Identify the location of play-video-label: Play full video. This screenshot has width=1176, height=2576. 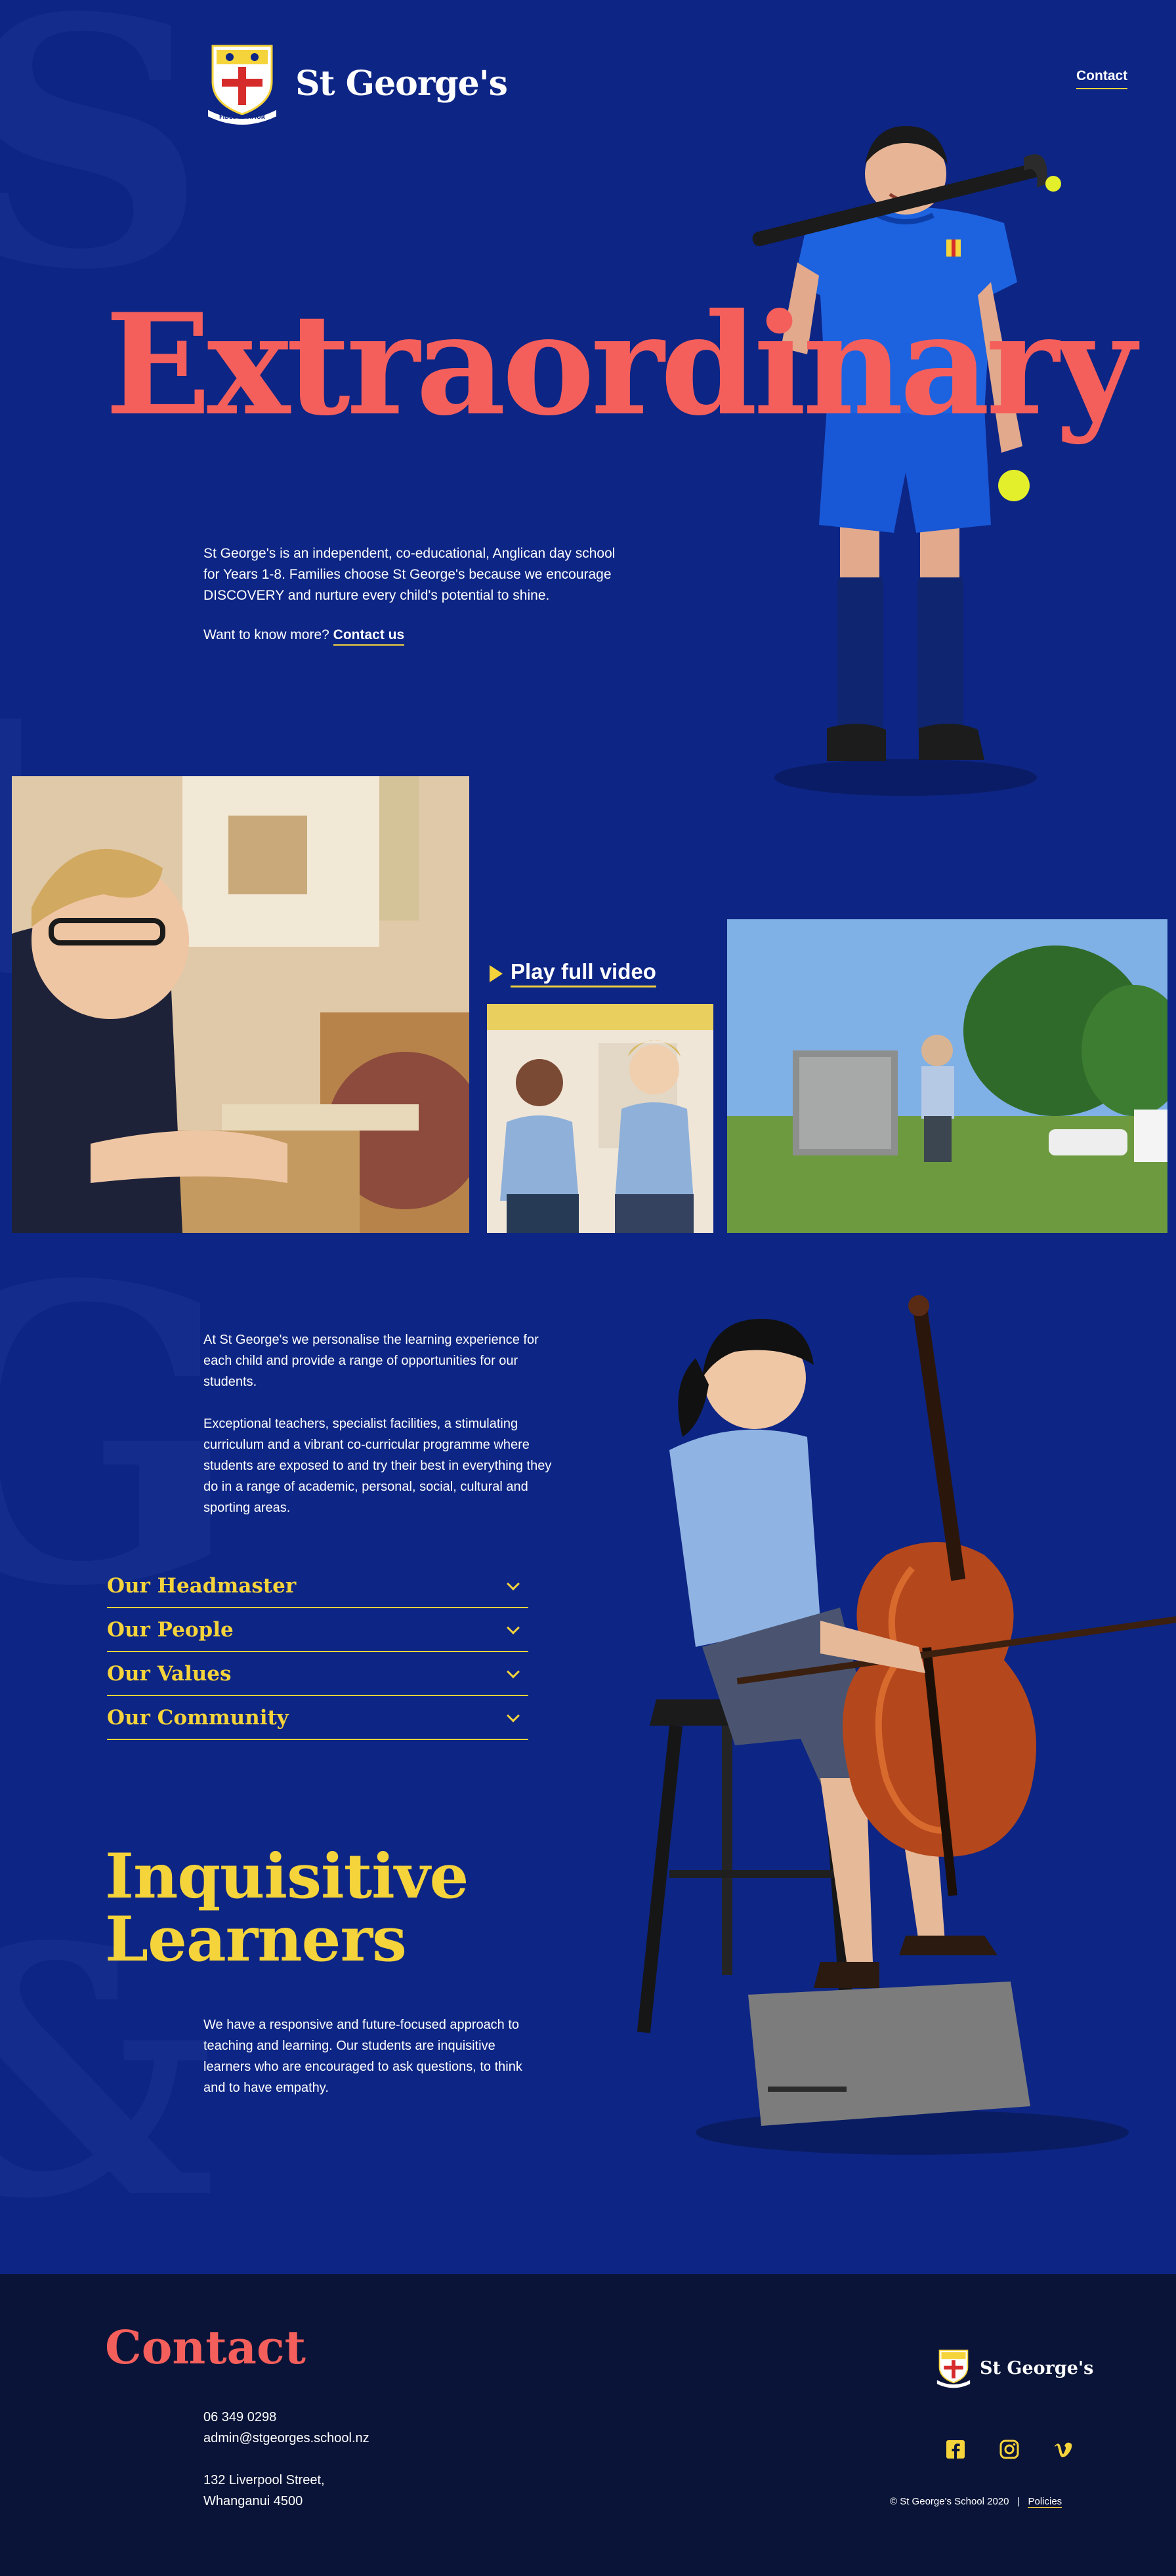
(583, 973).